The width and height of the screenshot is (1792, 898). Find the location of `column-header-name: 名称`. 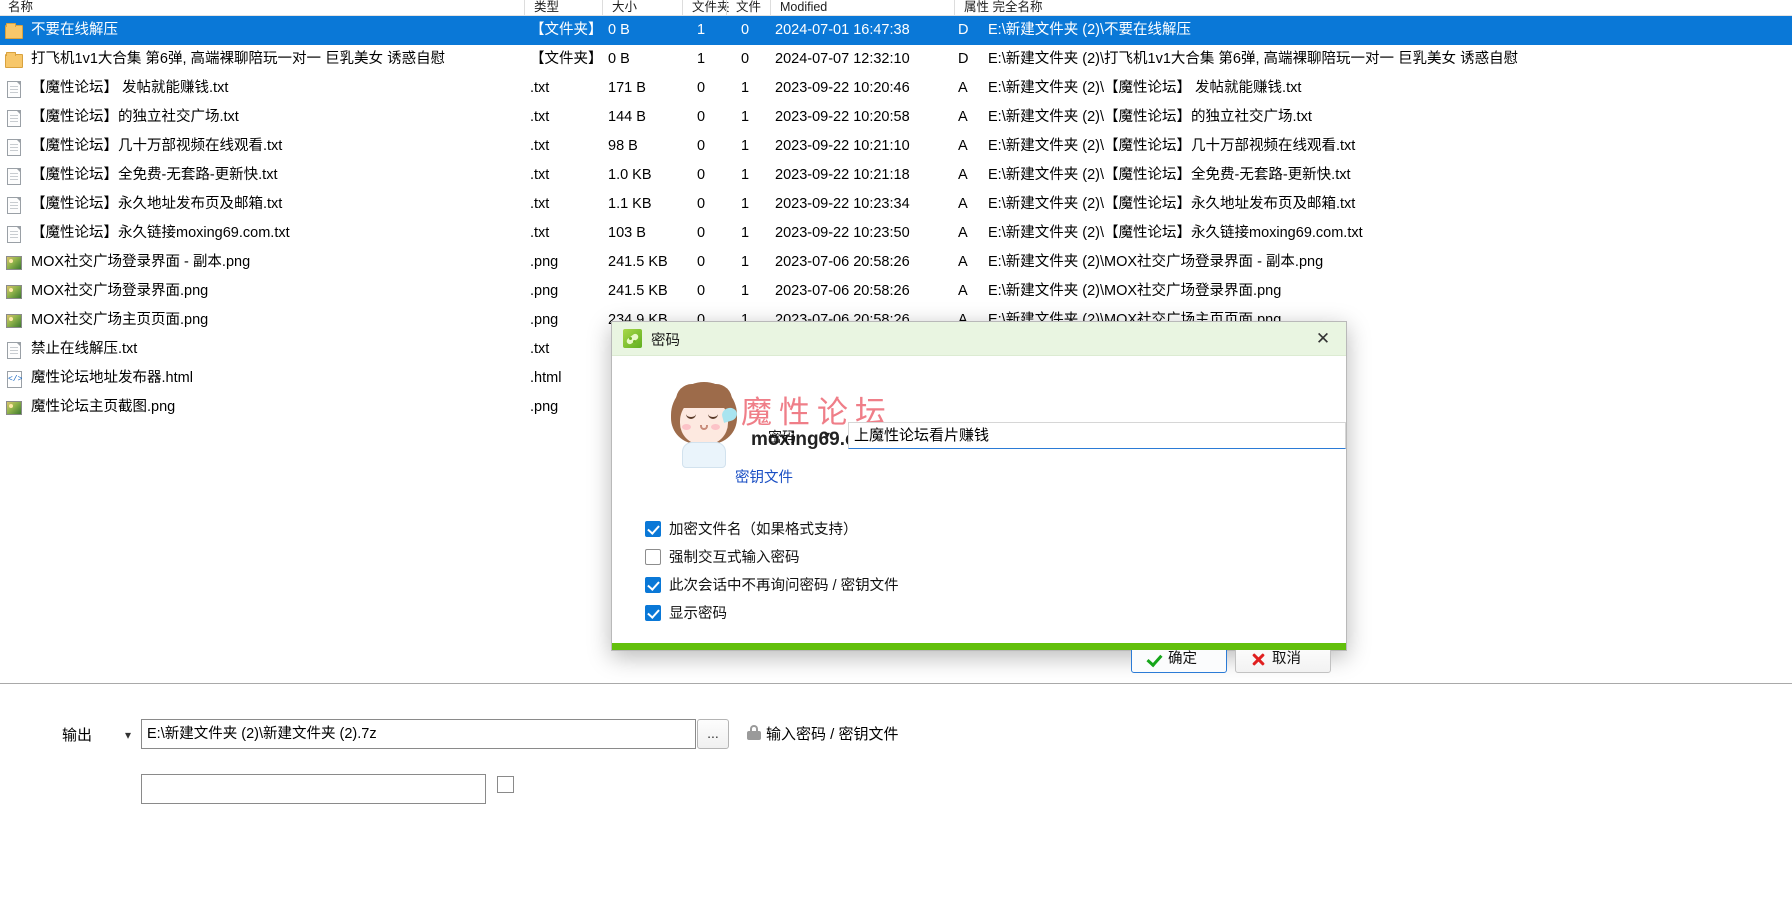

column-header-name: 名称 is located at coordinates (264, 7).